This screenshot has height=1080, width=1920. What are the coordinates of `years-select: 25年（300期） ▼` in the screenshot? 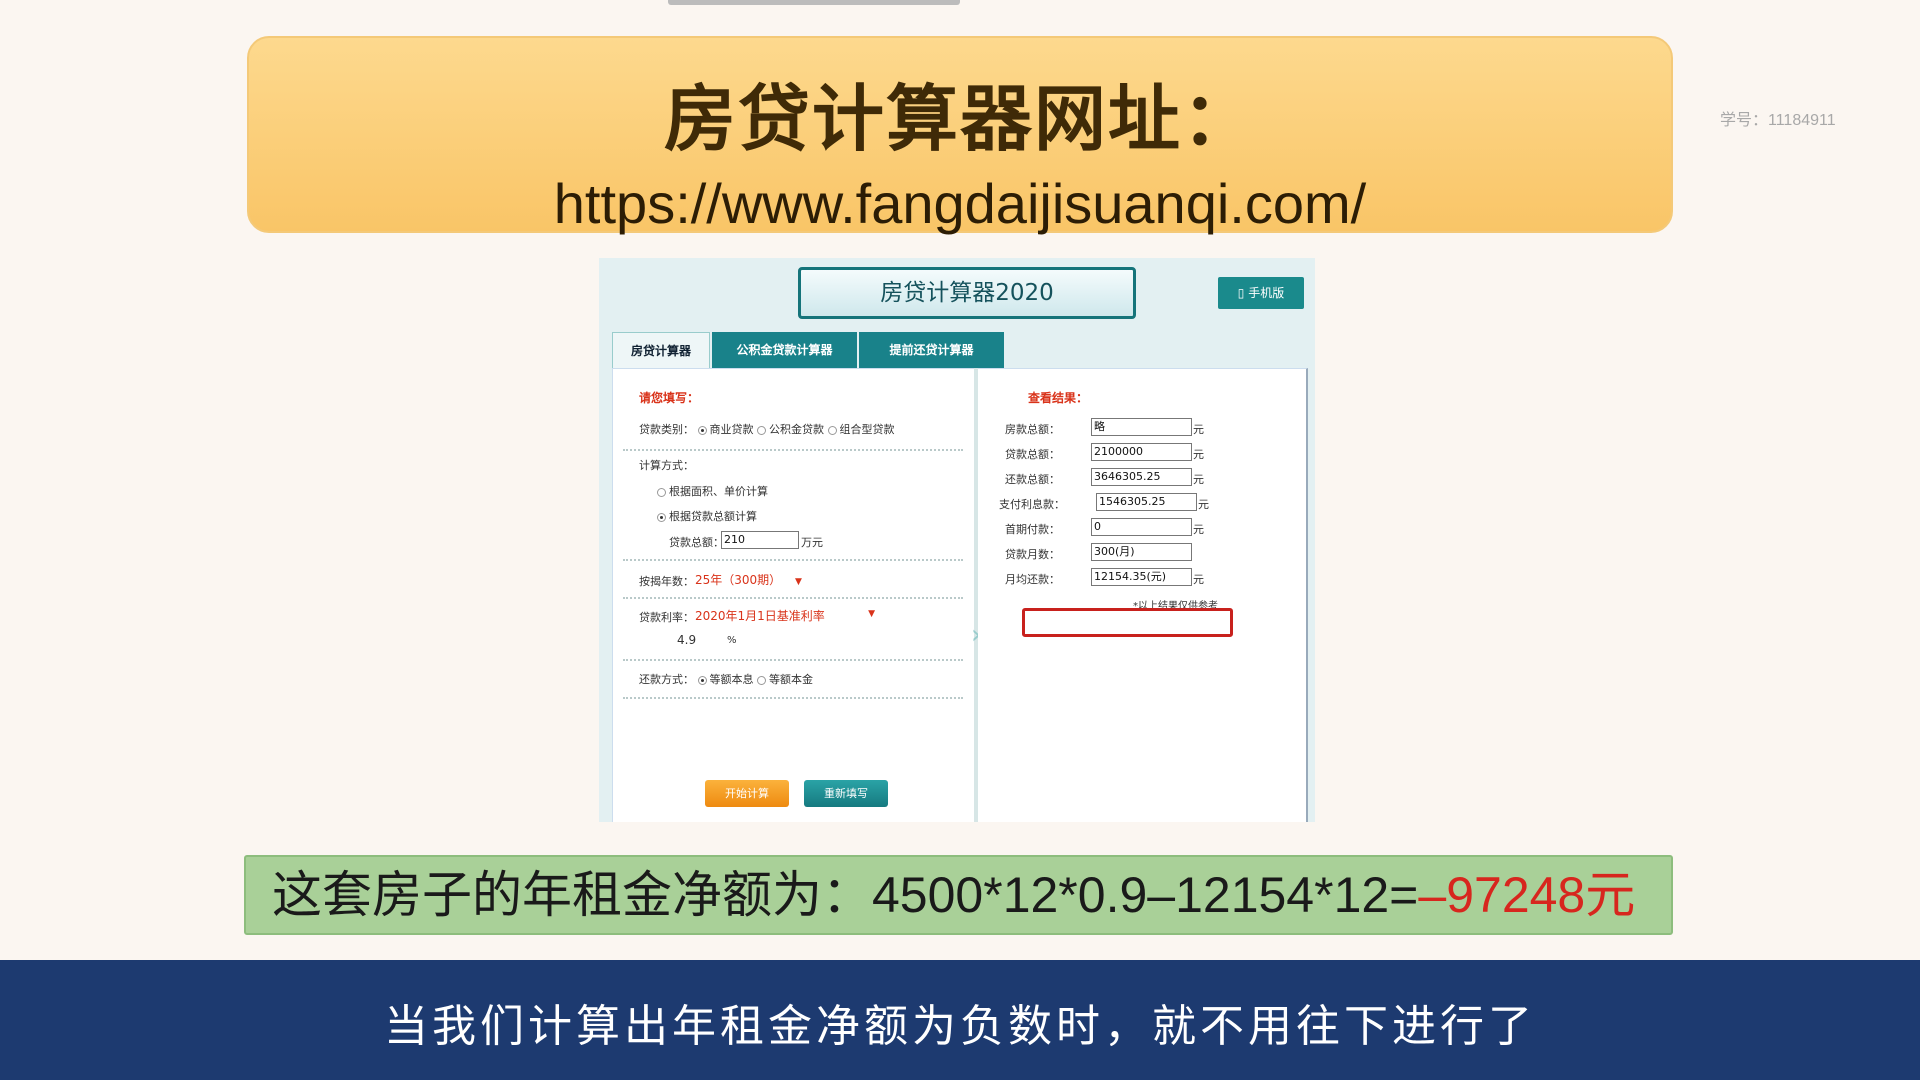 It's located at (748, 579).